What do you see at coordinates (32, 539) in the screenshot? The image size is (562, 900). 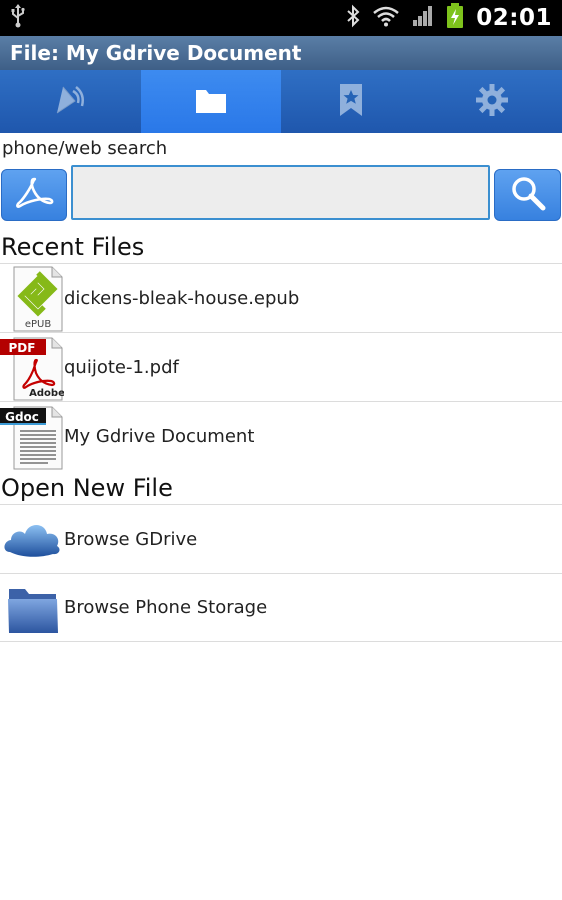 I see `cloud-icon` at bounding box center [32, 539].